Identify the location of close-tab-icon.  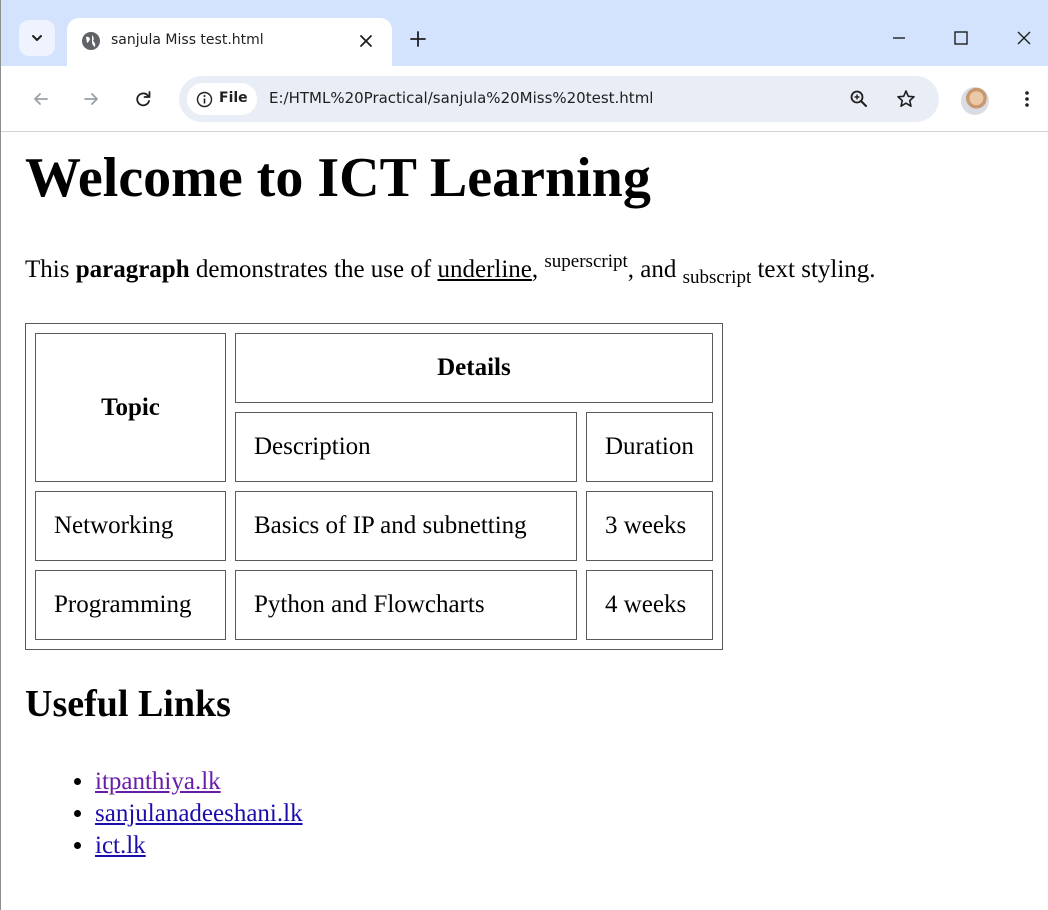
(366, 41).